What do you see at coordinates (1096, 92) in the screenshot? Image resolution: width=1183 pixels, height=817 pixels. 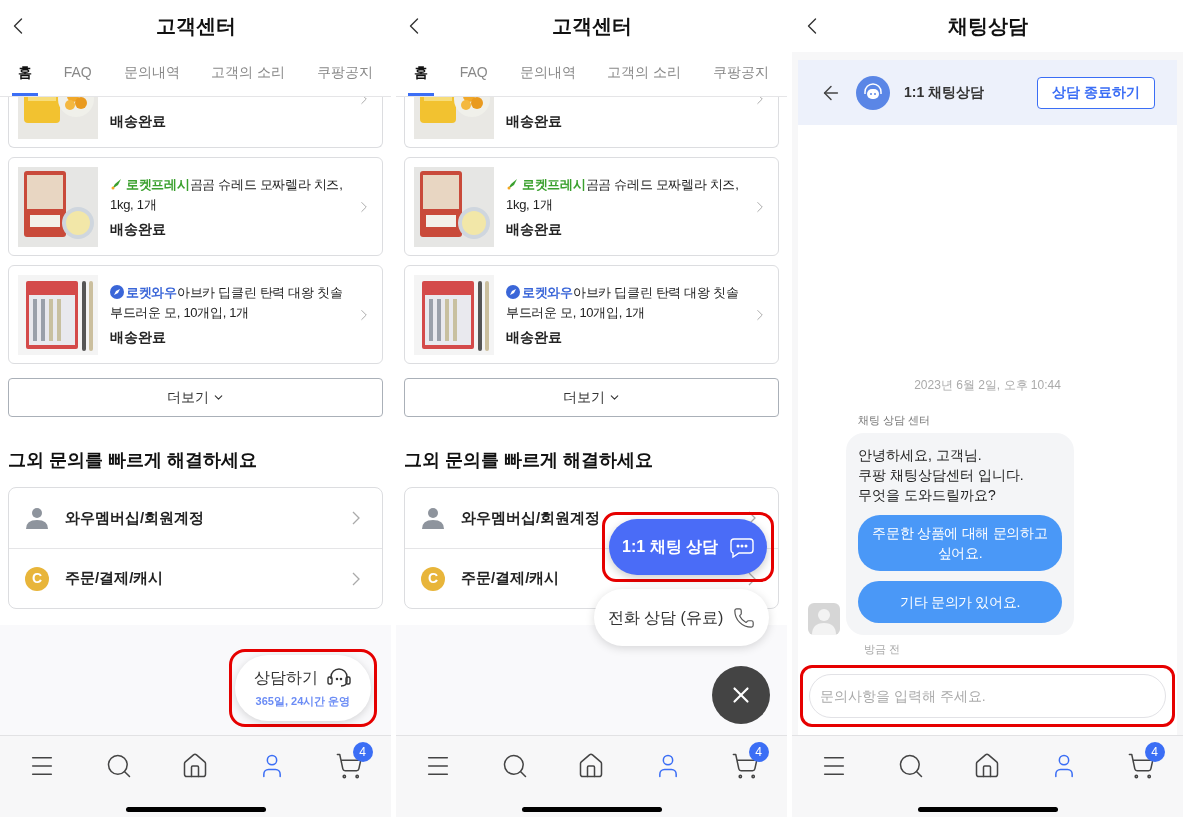 I see `end-chat-button: 상담 종료하기` at bounding box center [1096, 92].